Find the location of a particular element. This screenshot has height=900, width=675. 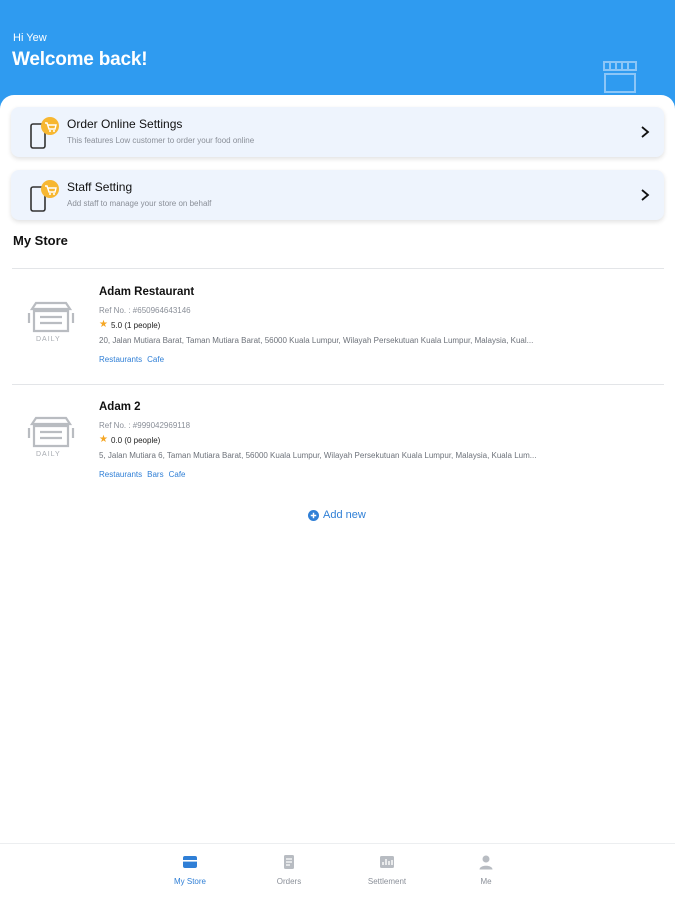

card-title: Order Online Settings is located at coordinates (125, 124).